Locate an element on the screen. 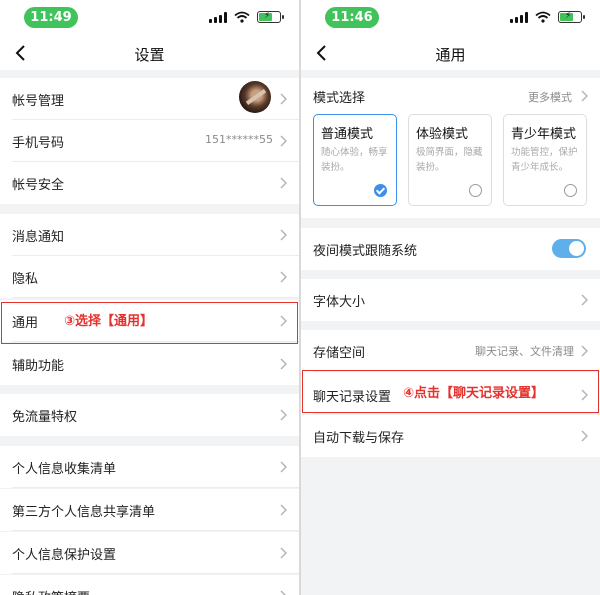 The image size is (600, 595). storage-value: 聊天记录、文件清理 is located at coordinates (524, 351).